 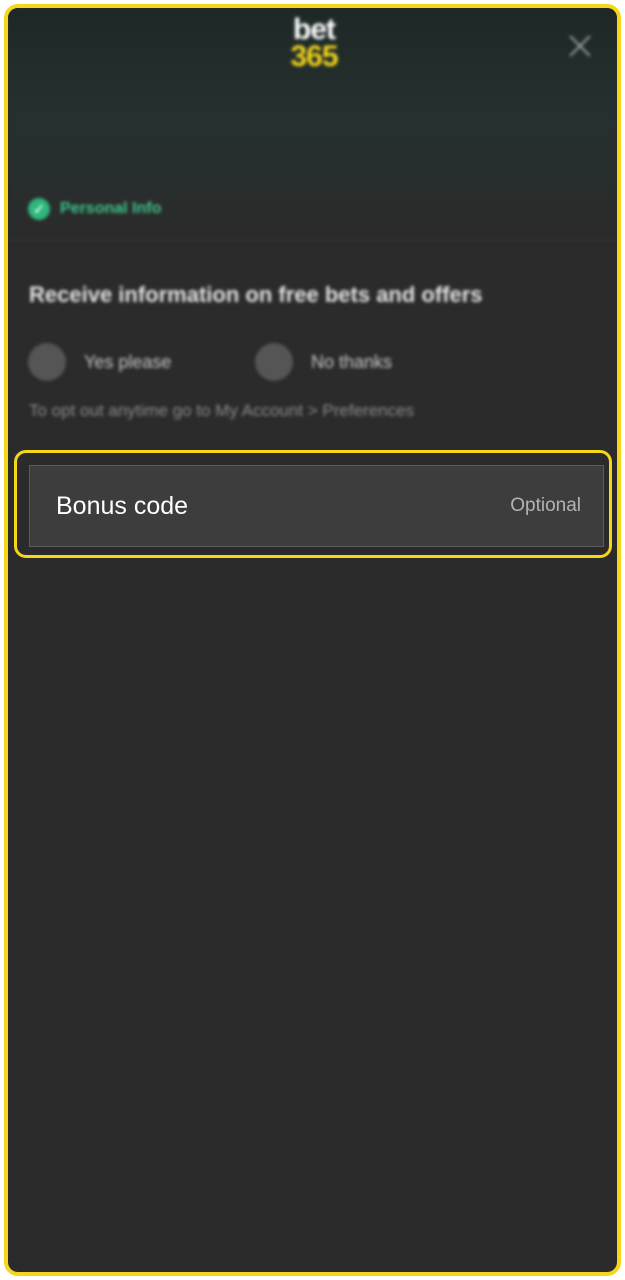 I want to click on step-label: Personal Info, so click(x=111, y=208).